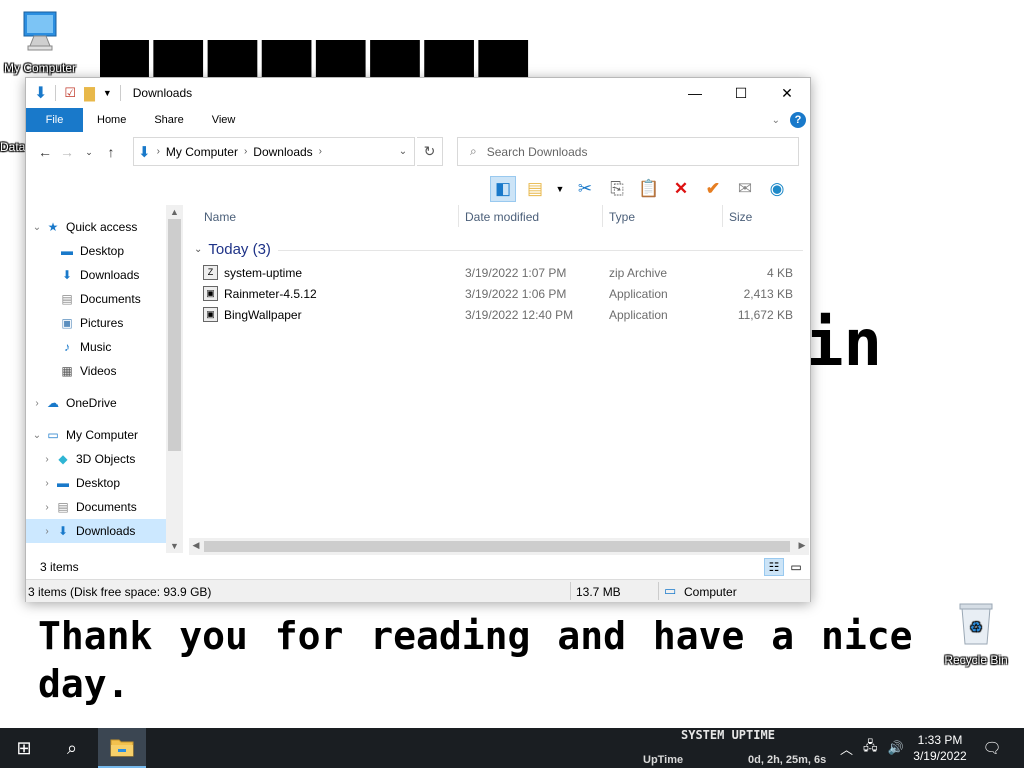 This screenshot has height=768, width=1024. What do you see at coordinates (110, 275) in the screenshot?
I see `nav-item-label: Downloads` at bounding box center [110, 275].